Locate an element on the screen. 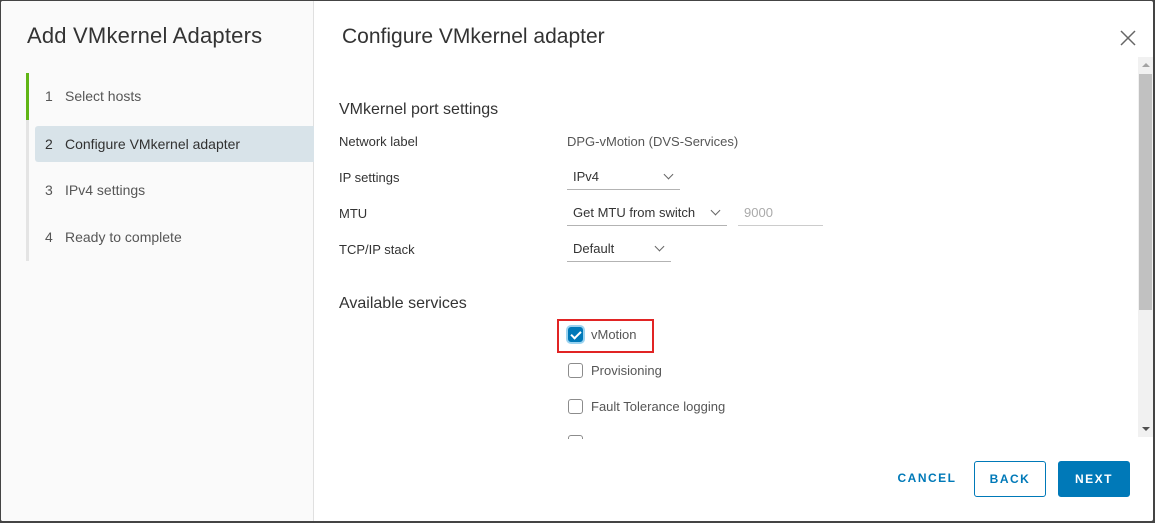  step-number: 2 is located at coordinates (49, 144).